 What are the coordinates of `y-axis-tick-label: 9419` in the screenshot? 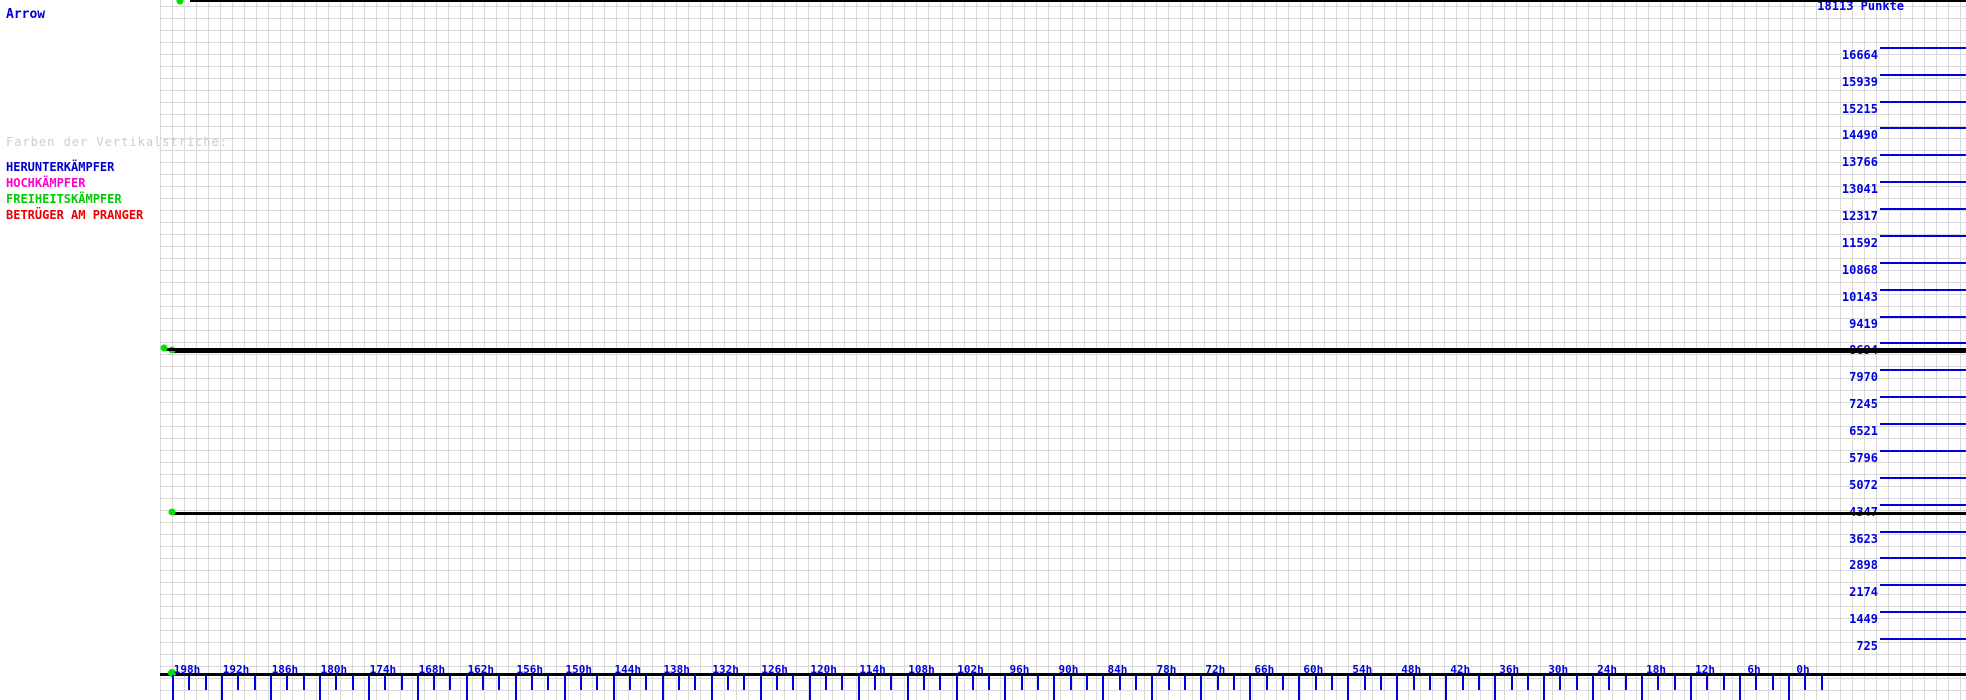 It's located at (1863, 323).